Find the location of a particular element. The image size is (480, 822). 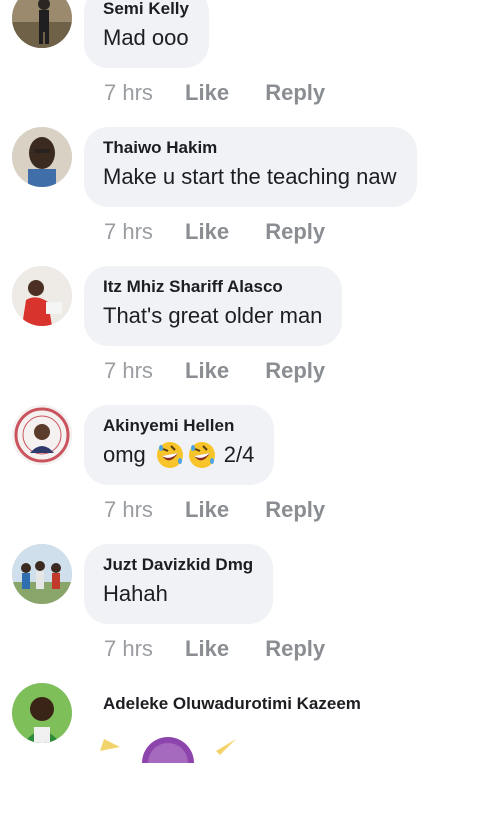

comment-author: Adeleke Oluwadurotimi Kazeem is located at coordinates (232, 704).